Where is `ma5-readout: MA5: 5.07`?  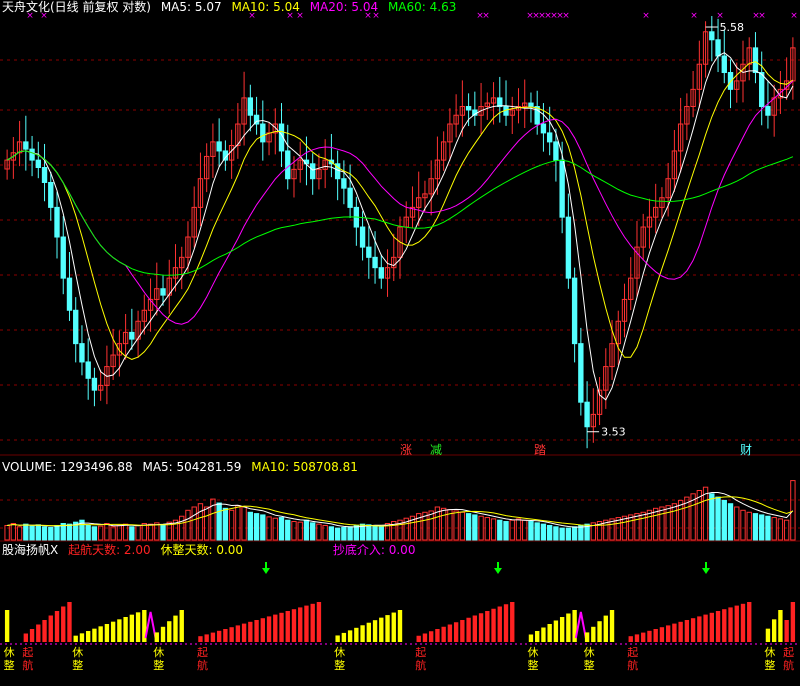
ma5-readout: MA5: 5.07 is located at coordinates (191, 7).